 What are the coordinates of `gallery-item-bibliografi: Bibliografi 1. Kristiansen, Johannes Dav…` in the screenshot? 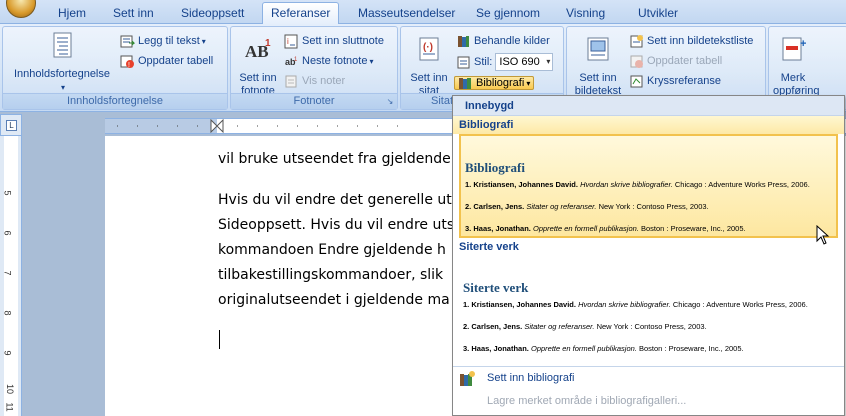 It's located at (648, 186).